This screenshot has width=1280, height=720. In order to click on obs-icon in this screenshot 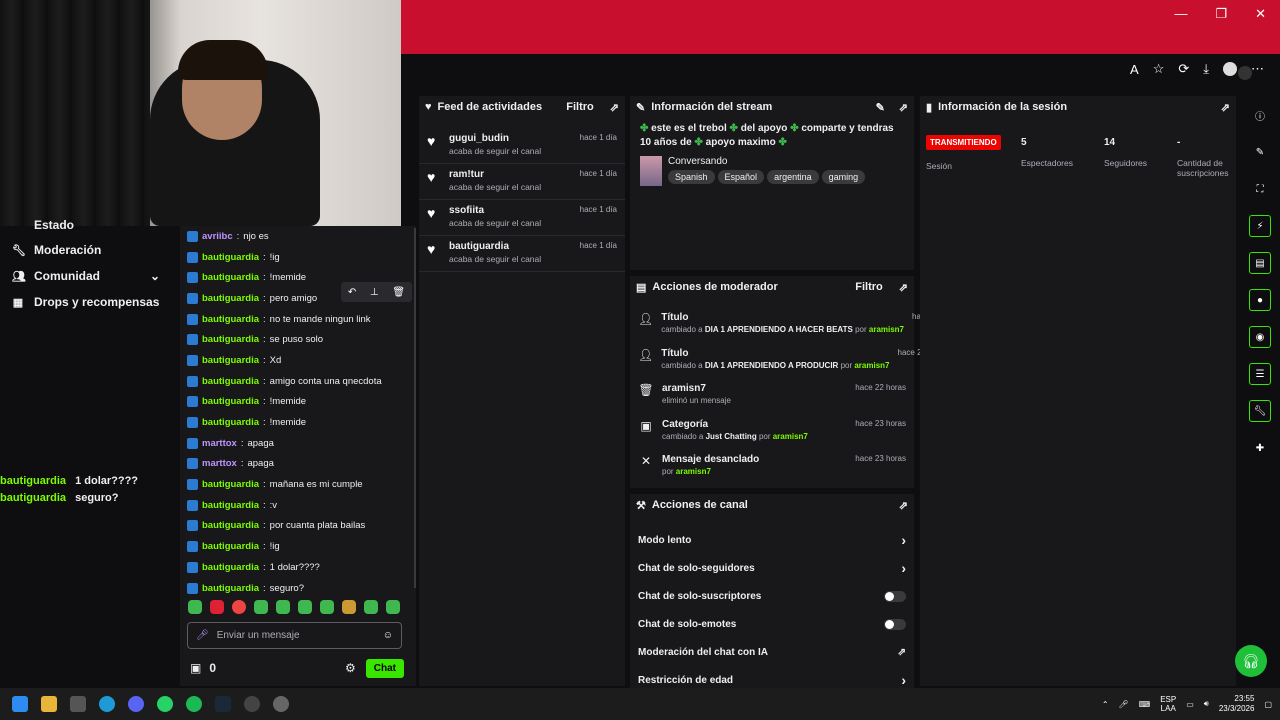, I will do `click(252, 704)`.